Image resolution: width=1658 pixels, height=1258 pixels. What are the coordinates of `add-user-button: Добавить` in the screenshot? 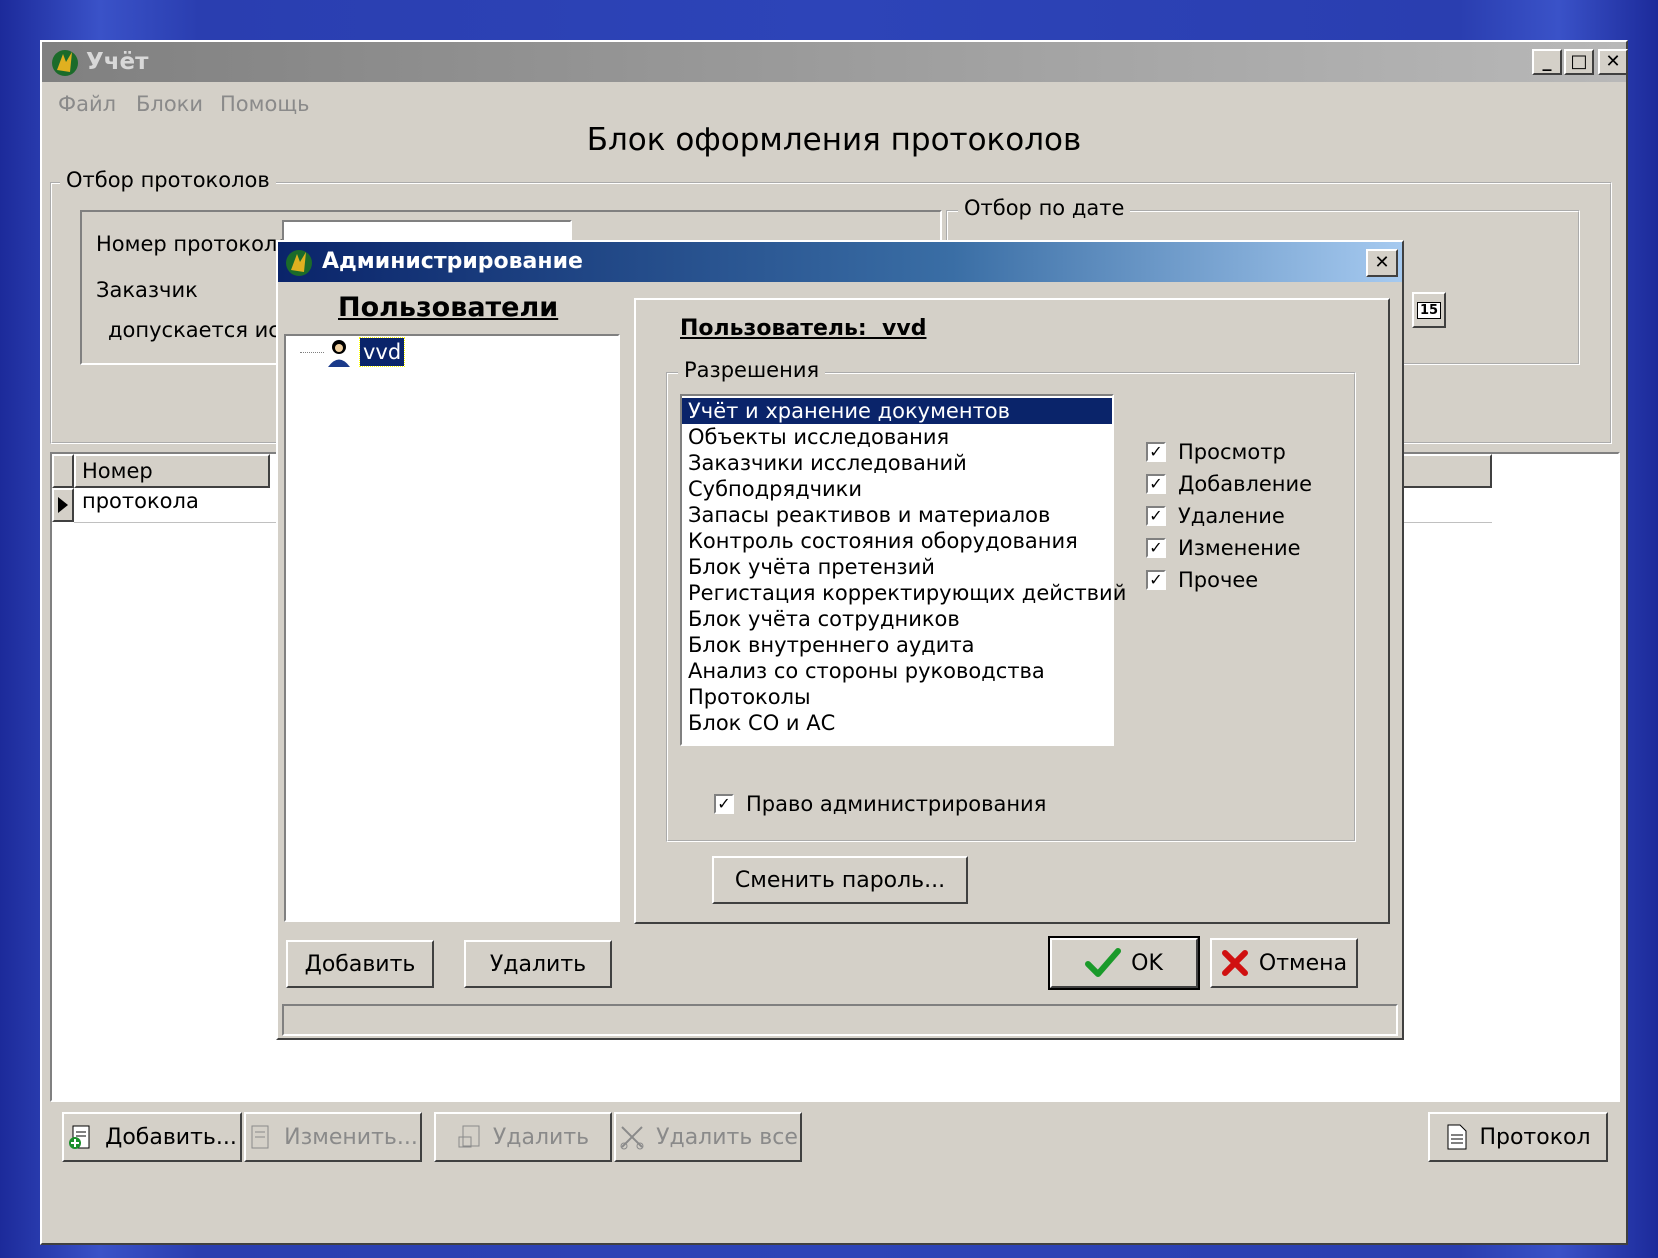 It's located at (360, 964).